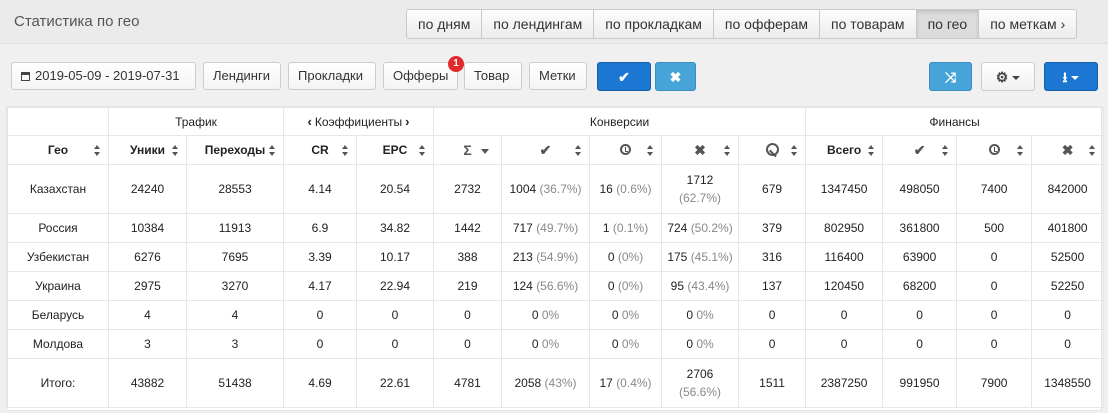 This screenshot has height=413, width=1108. I want to click on download-icon: ⭳, so click(1065, 77).